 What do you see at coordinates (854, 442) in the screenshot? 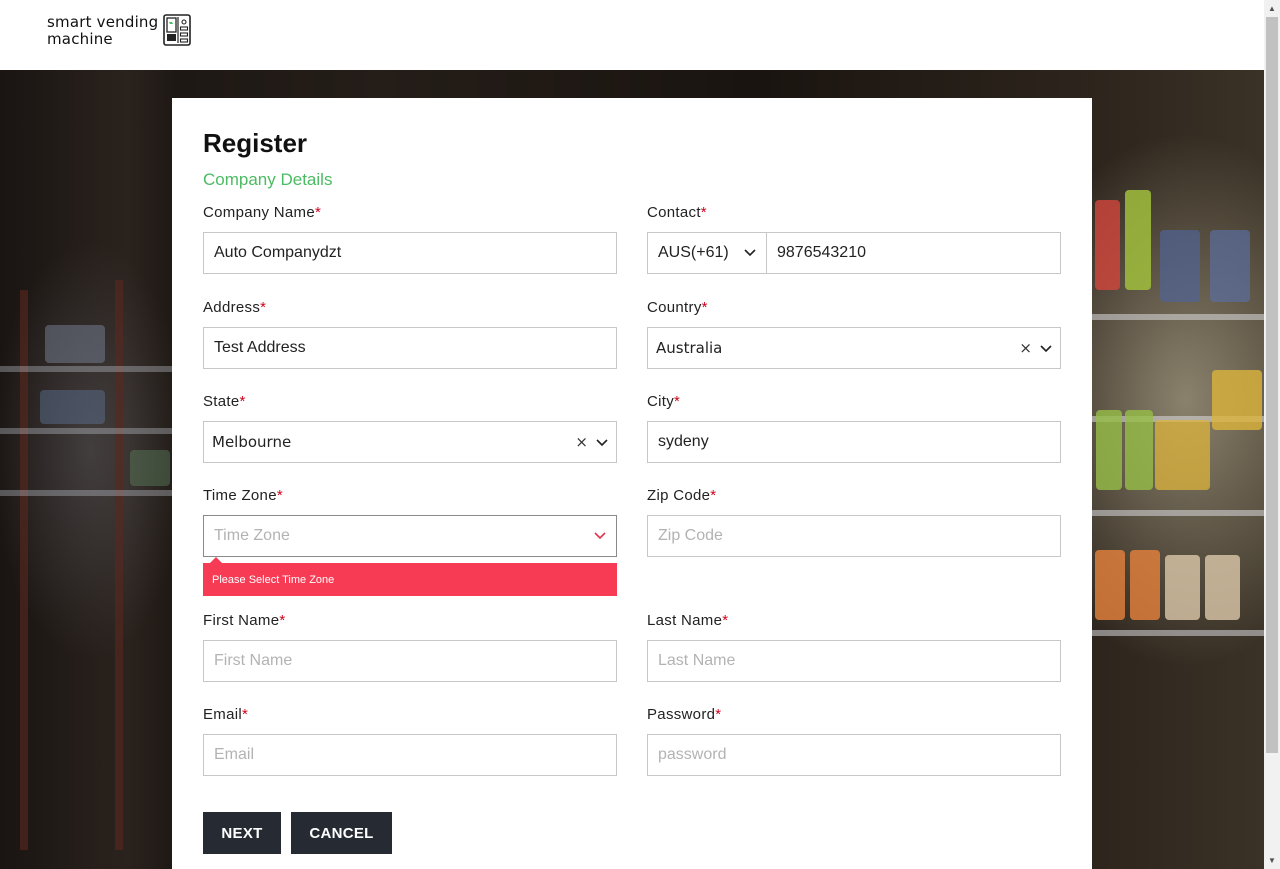
I see `city-input: sydeny` at bounding box center [854, 442].